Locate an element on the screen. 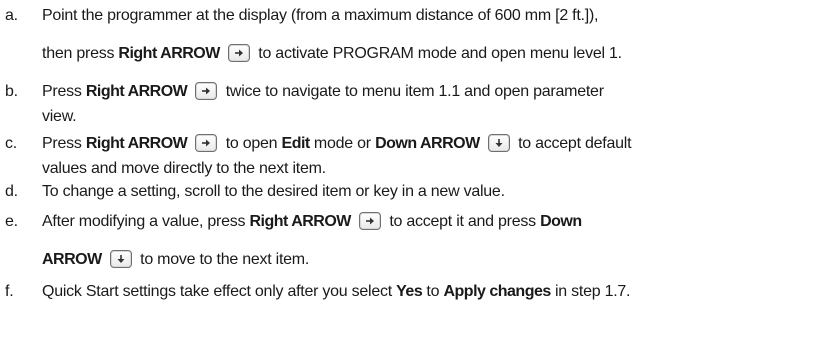  edit-label: Edit is located at coordinates (296, 143).